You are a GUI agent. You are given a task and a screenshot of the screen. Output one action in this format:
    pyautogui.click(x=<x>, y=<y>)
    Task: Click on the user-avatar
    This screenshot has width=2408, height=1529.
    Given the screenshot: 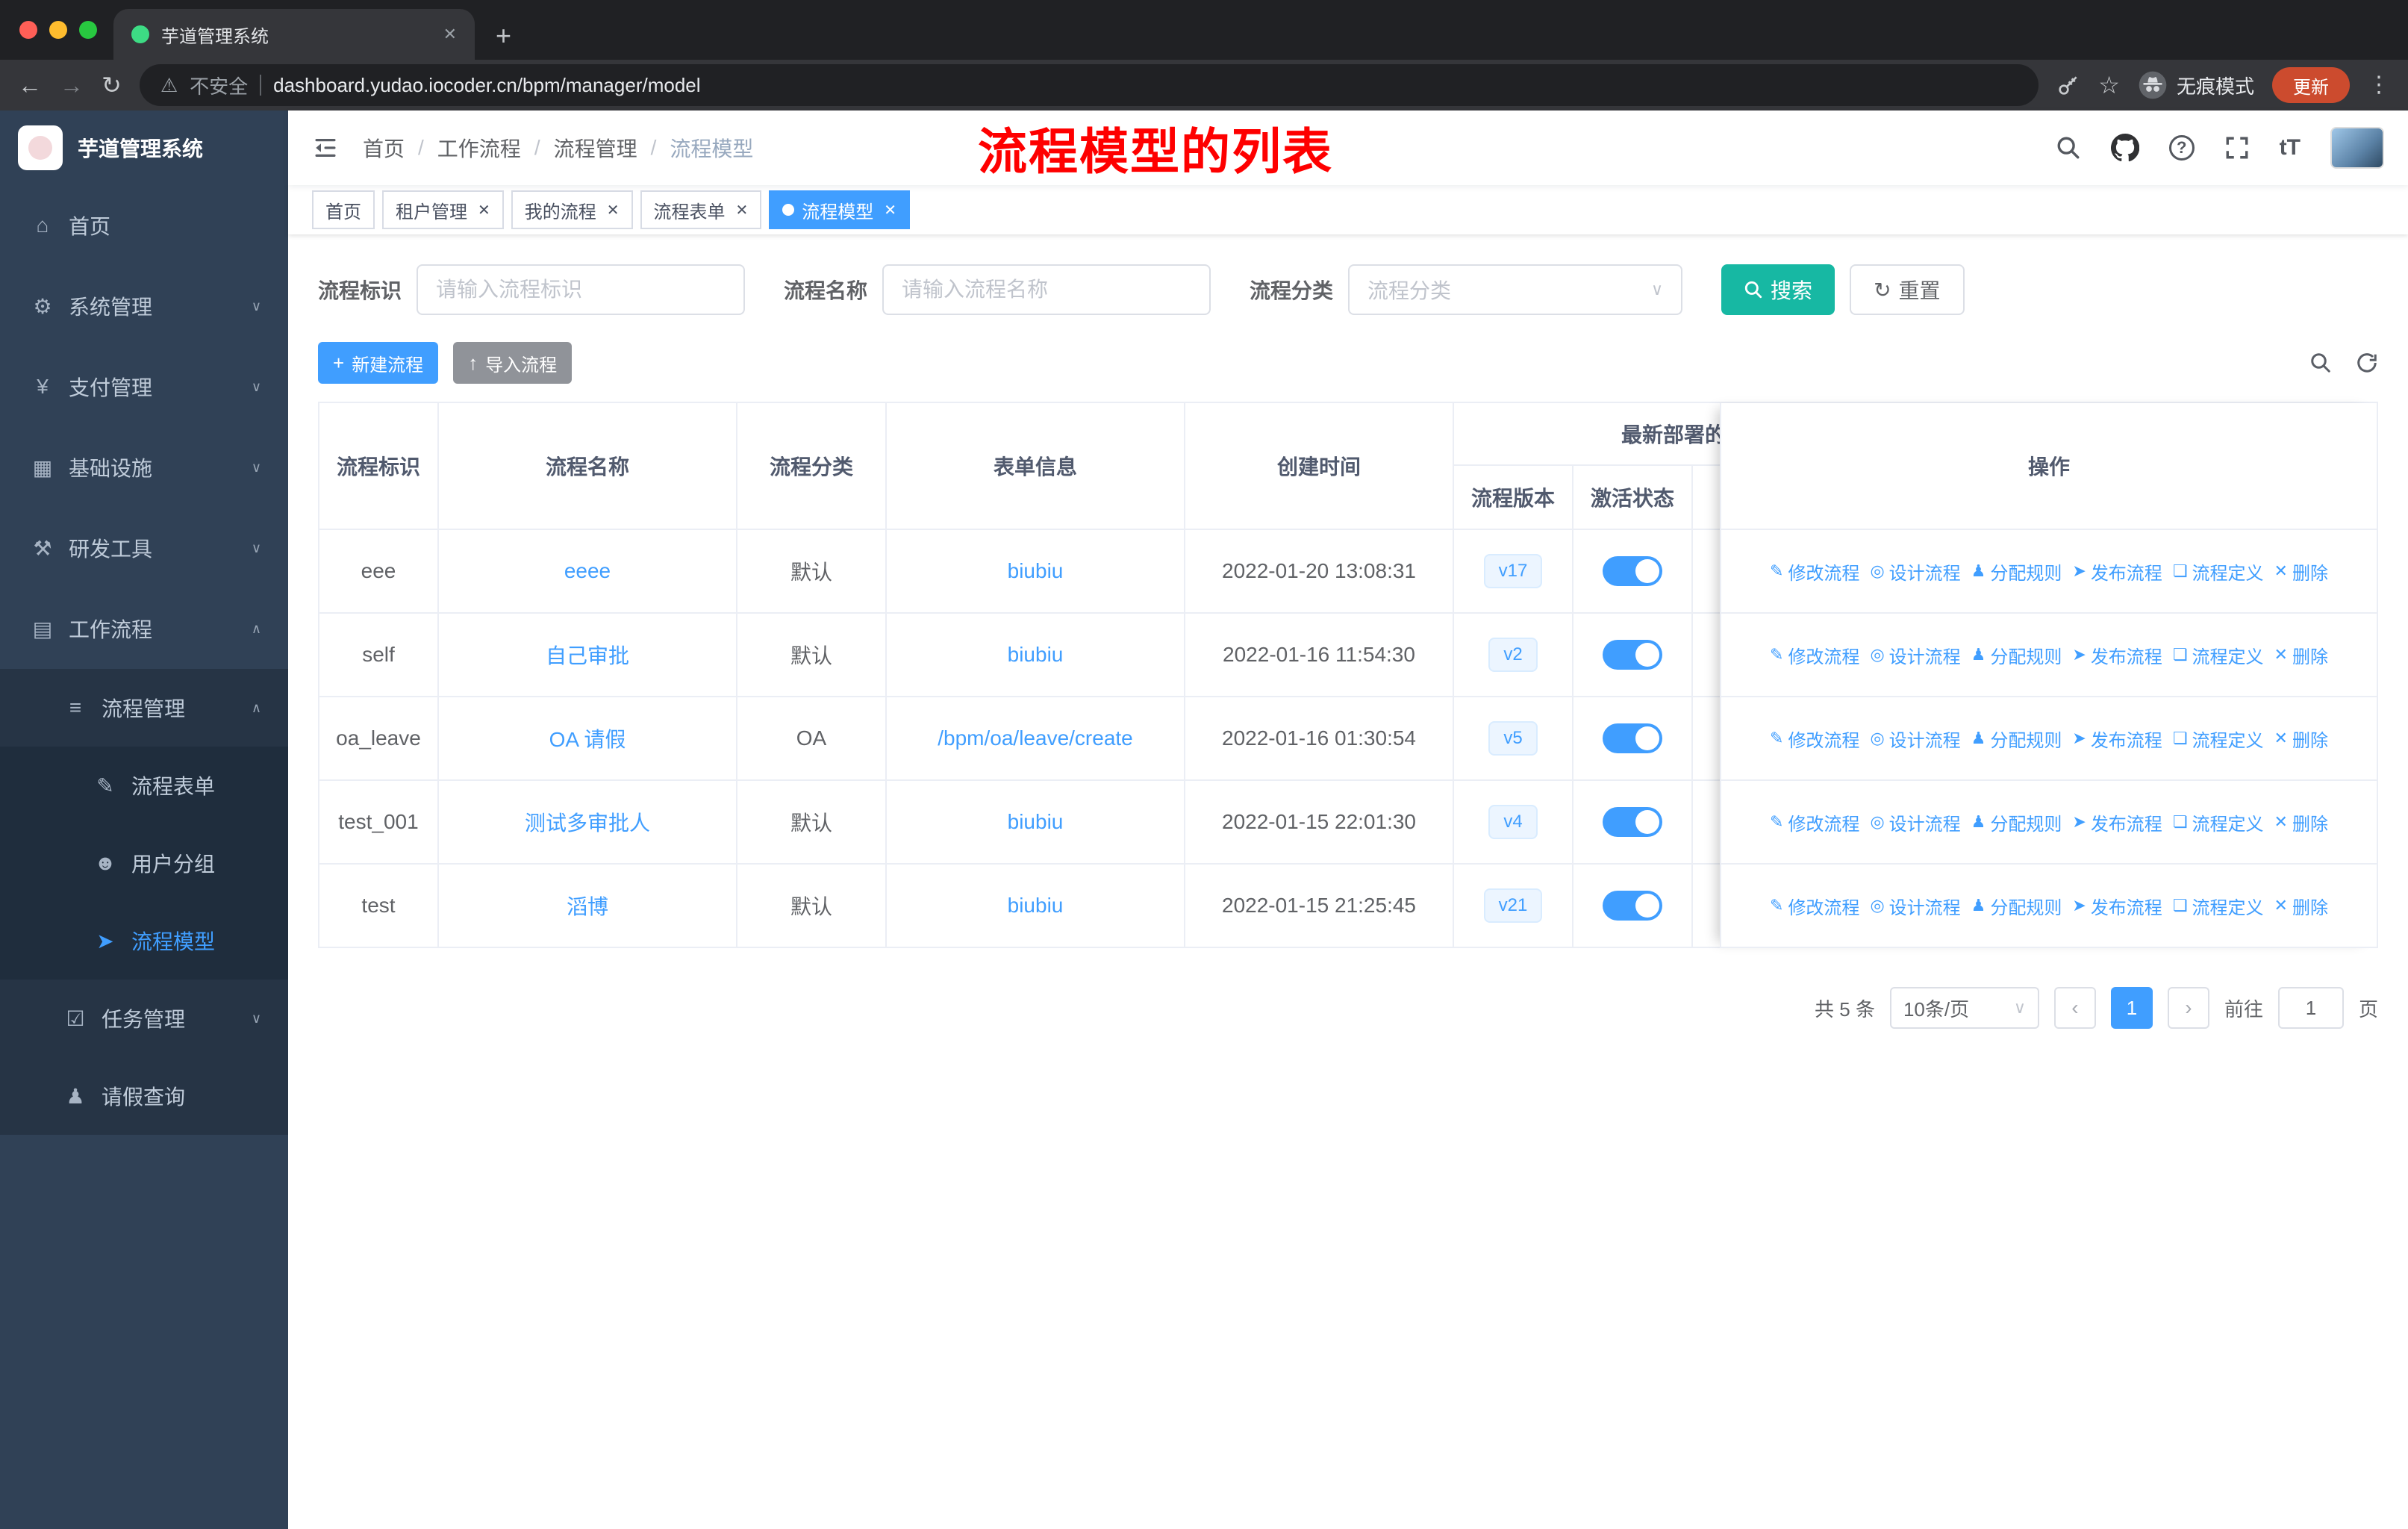 What is the action you would take?
    pyautogui.click(x=2357, y=148)
    